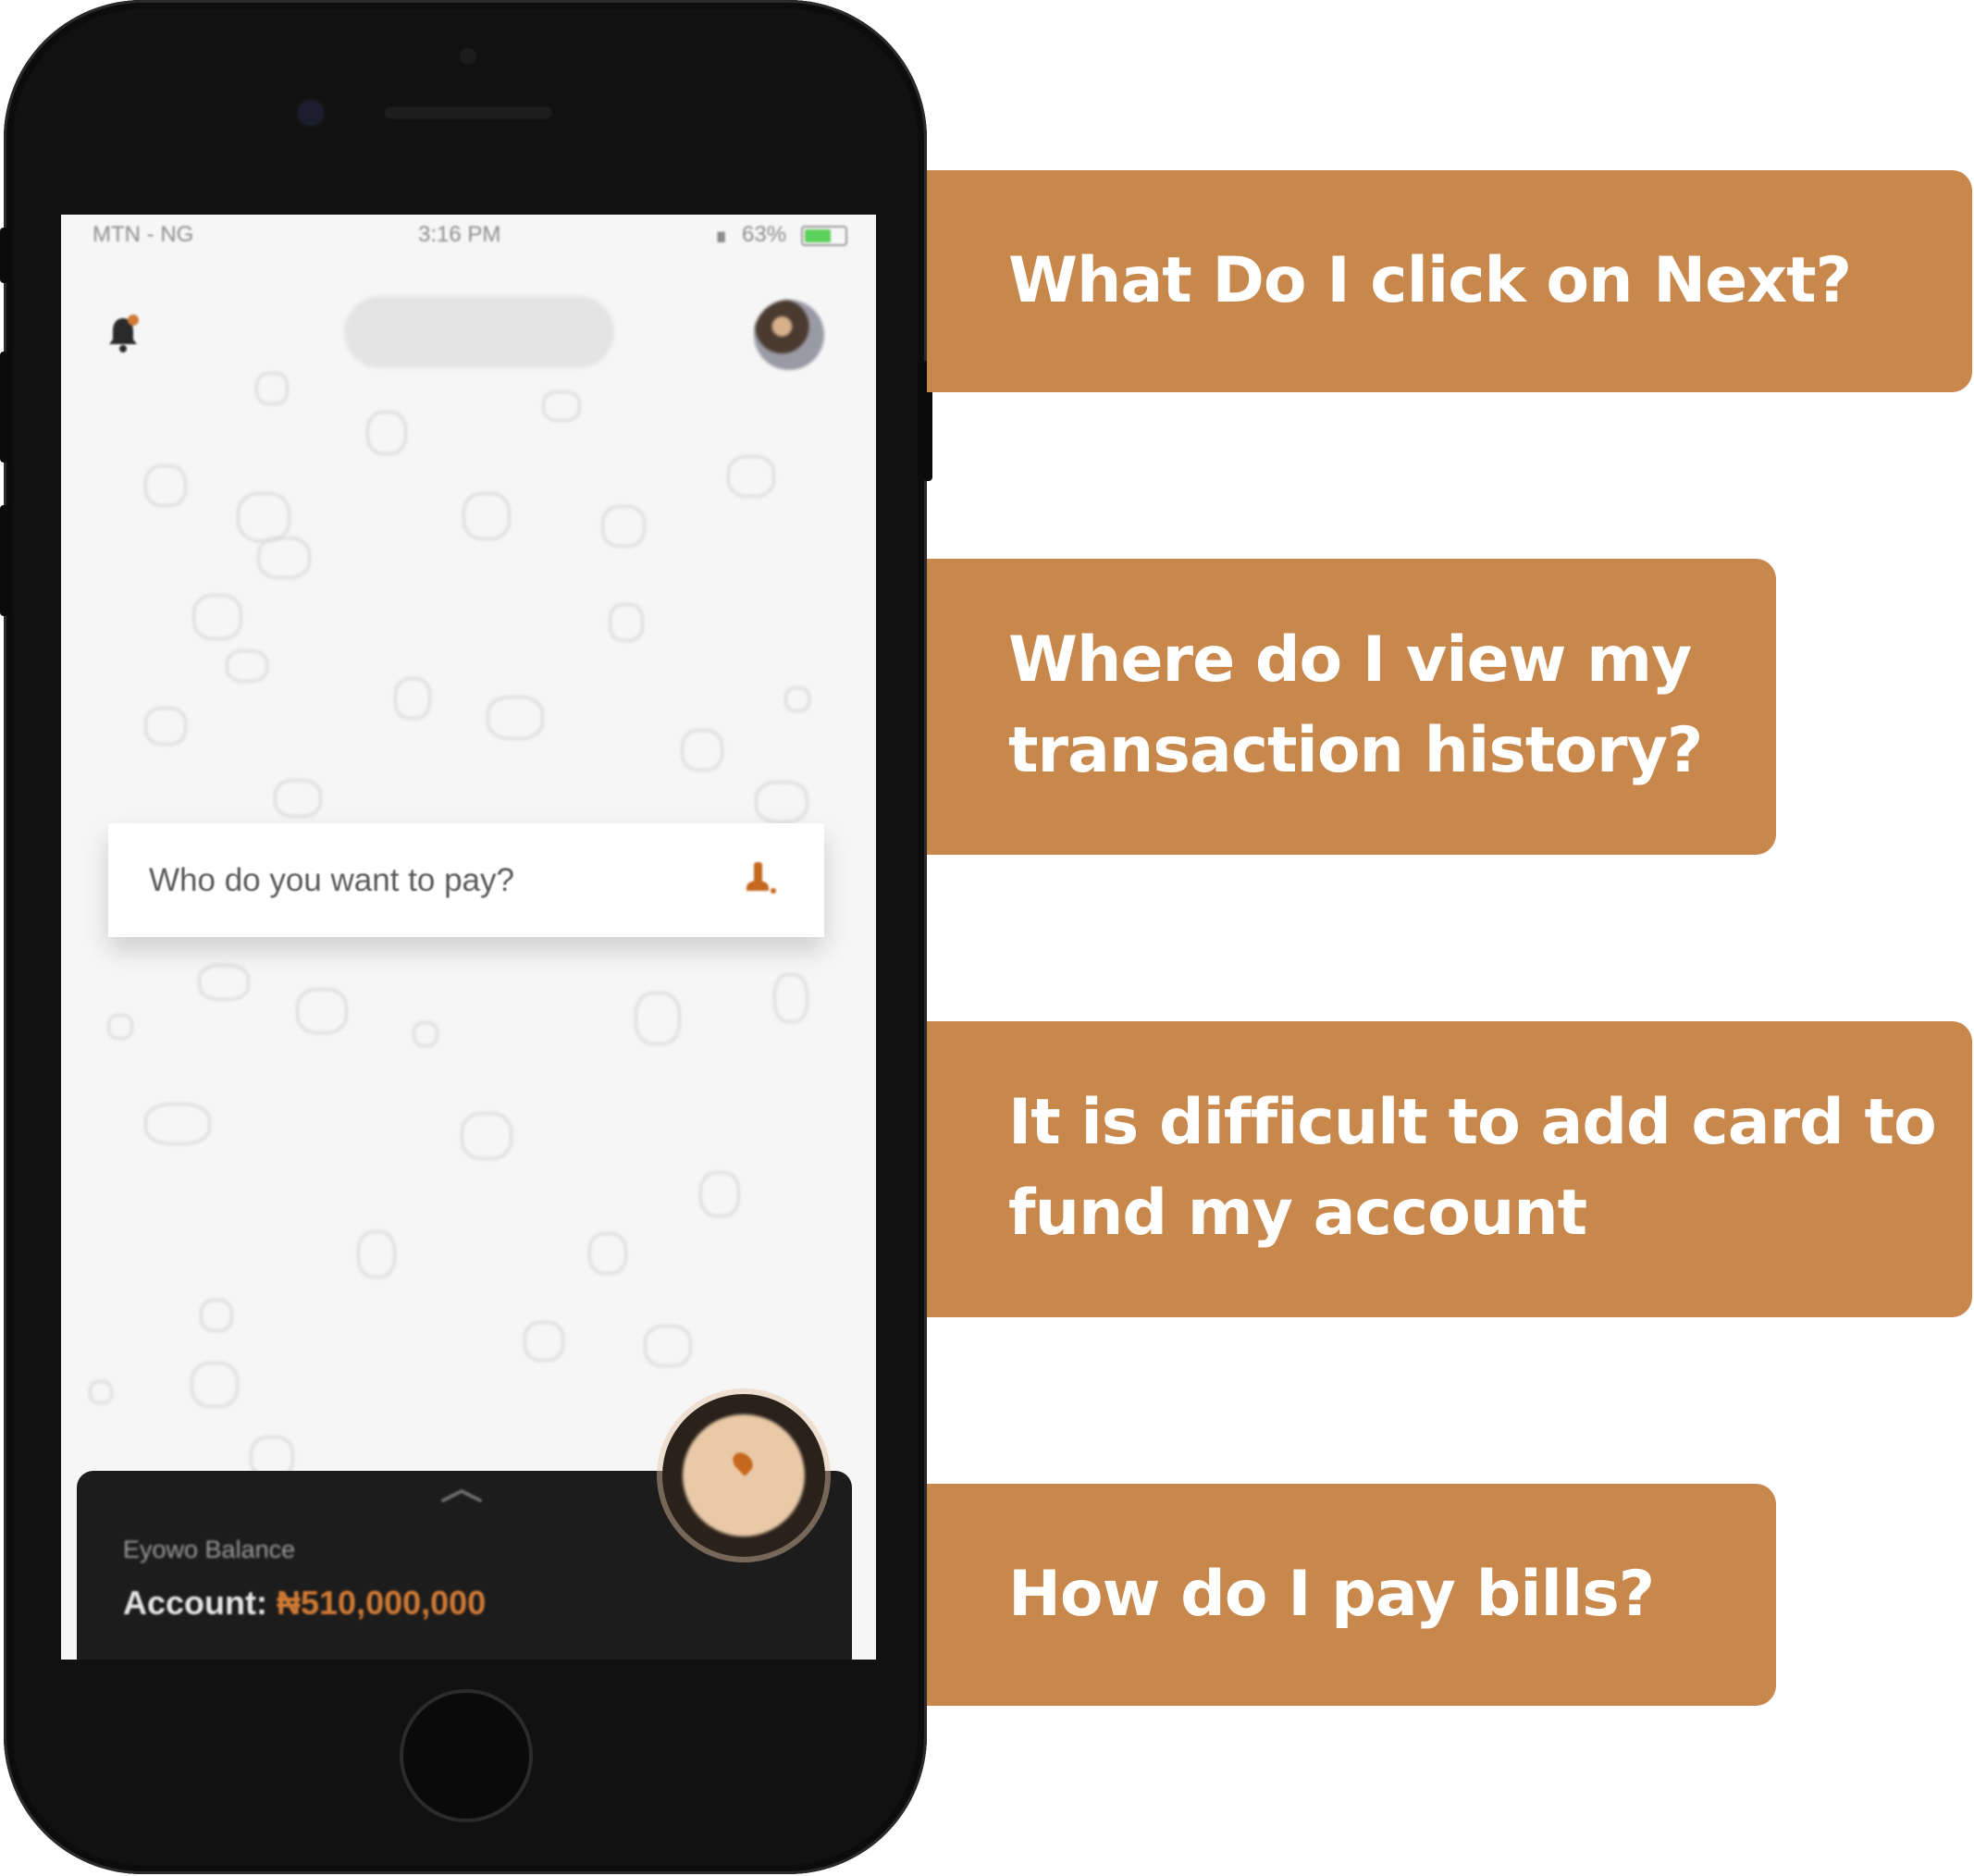  Describe the element at coordinates (1352, 707) in the screenshot. I see `feedback-card-transaction-history: Where do I view my transaction history?` at that location.